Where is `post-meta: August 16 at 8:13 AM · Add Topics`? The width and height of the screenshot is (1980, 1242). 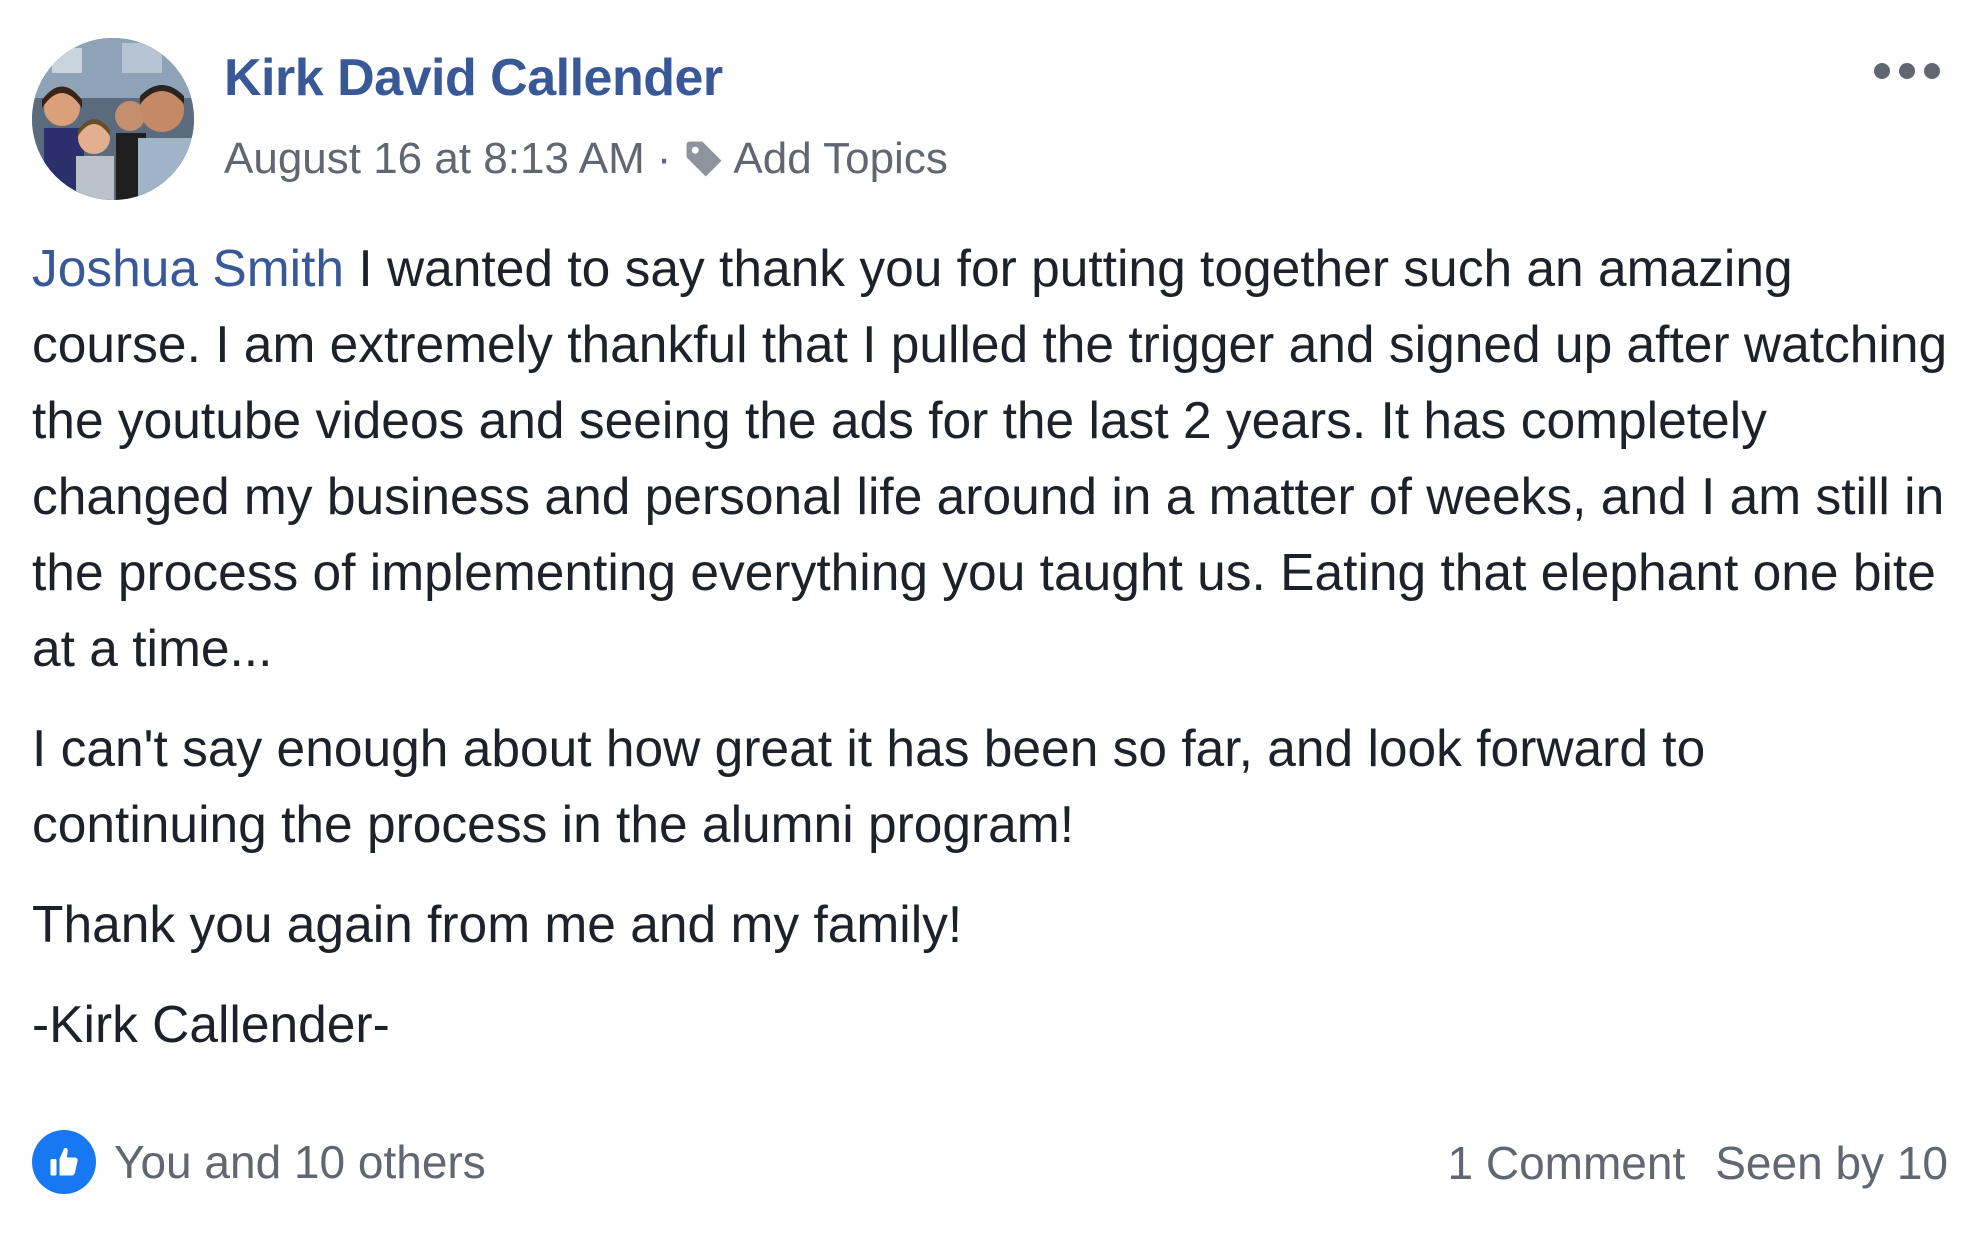
post-meta: August 16 at 8:13 AM · Add Topics is located at coordinates (586, 159).